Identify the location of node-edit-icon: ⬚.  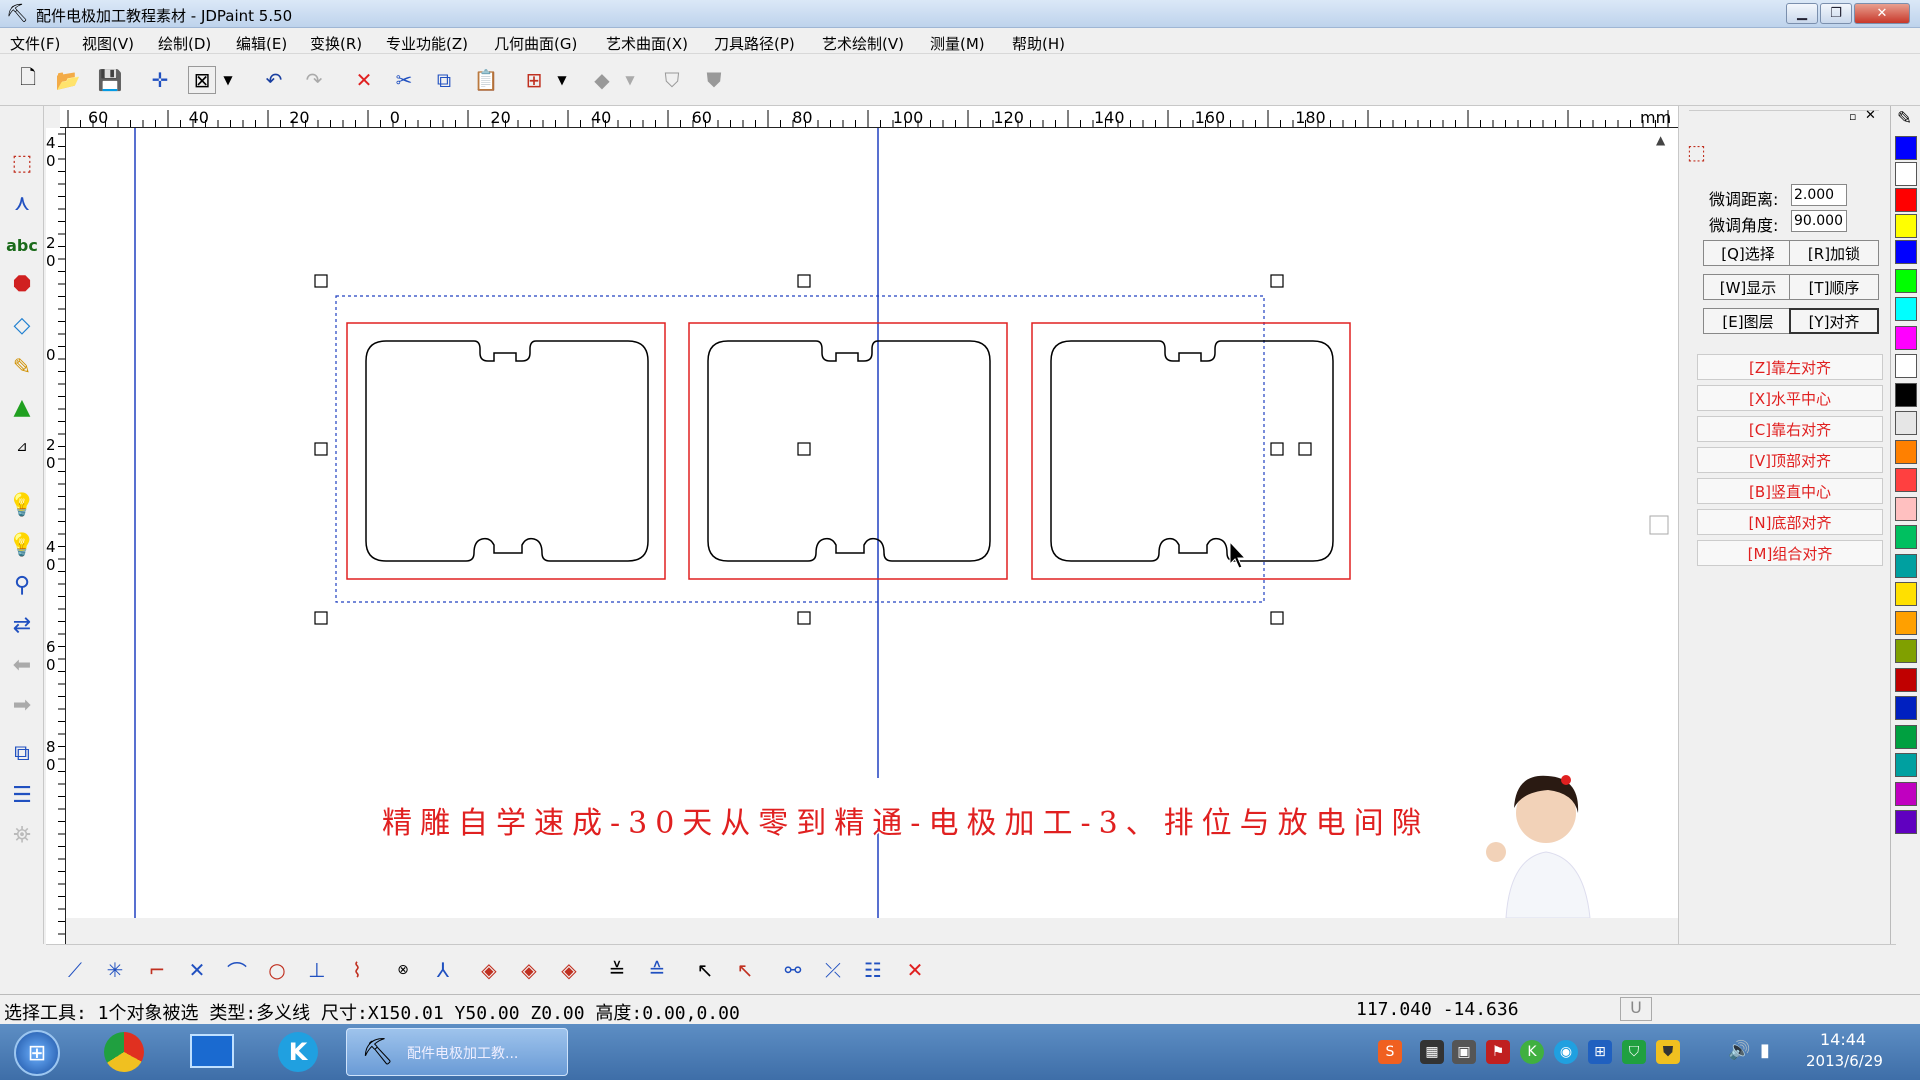
(22, 163).